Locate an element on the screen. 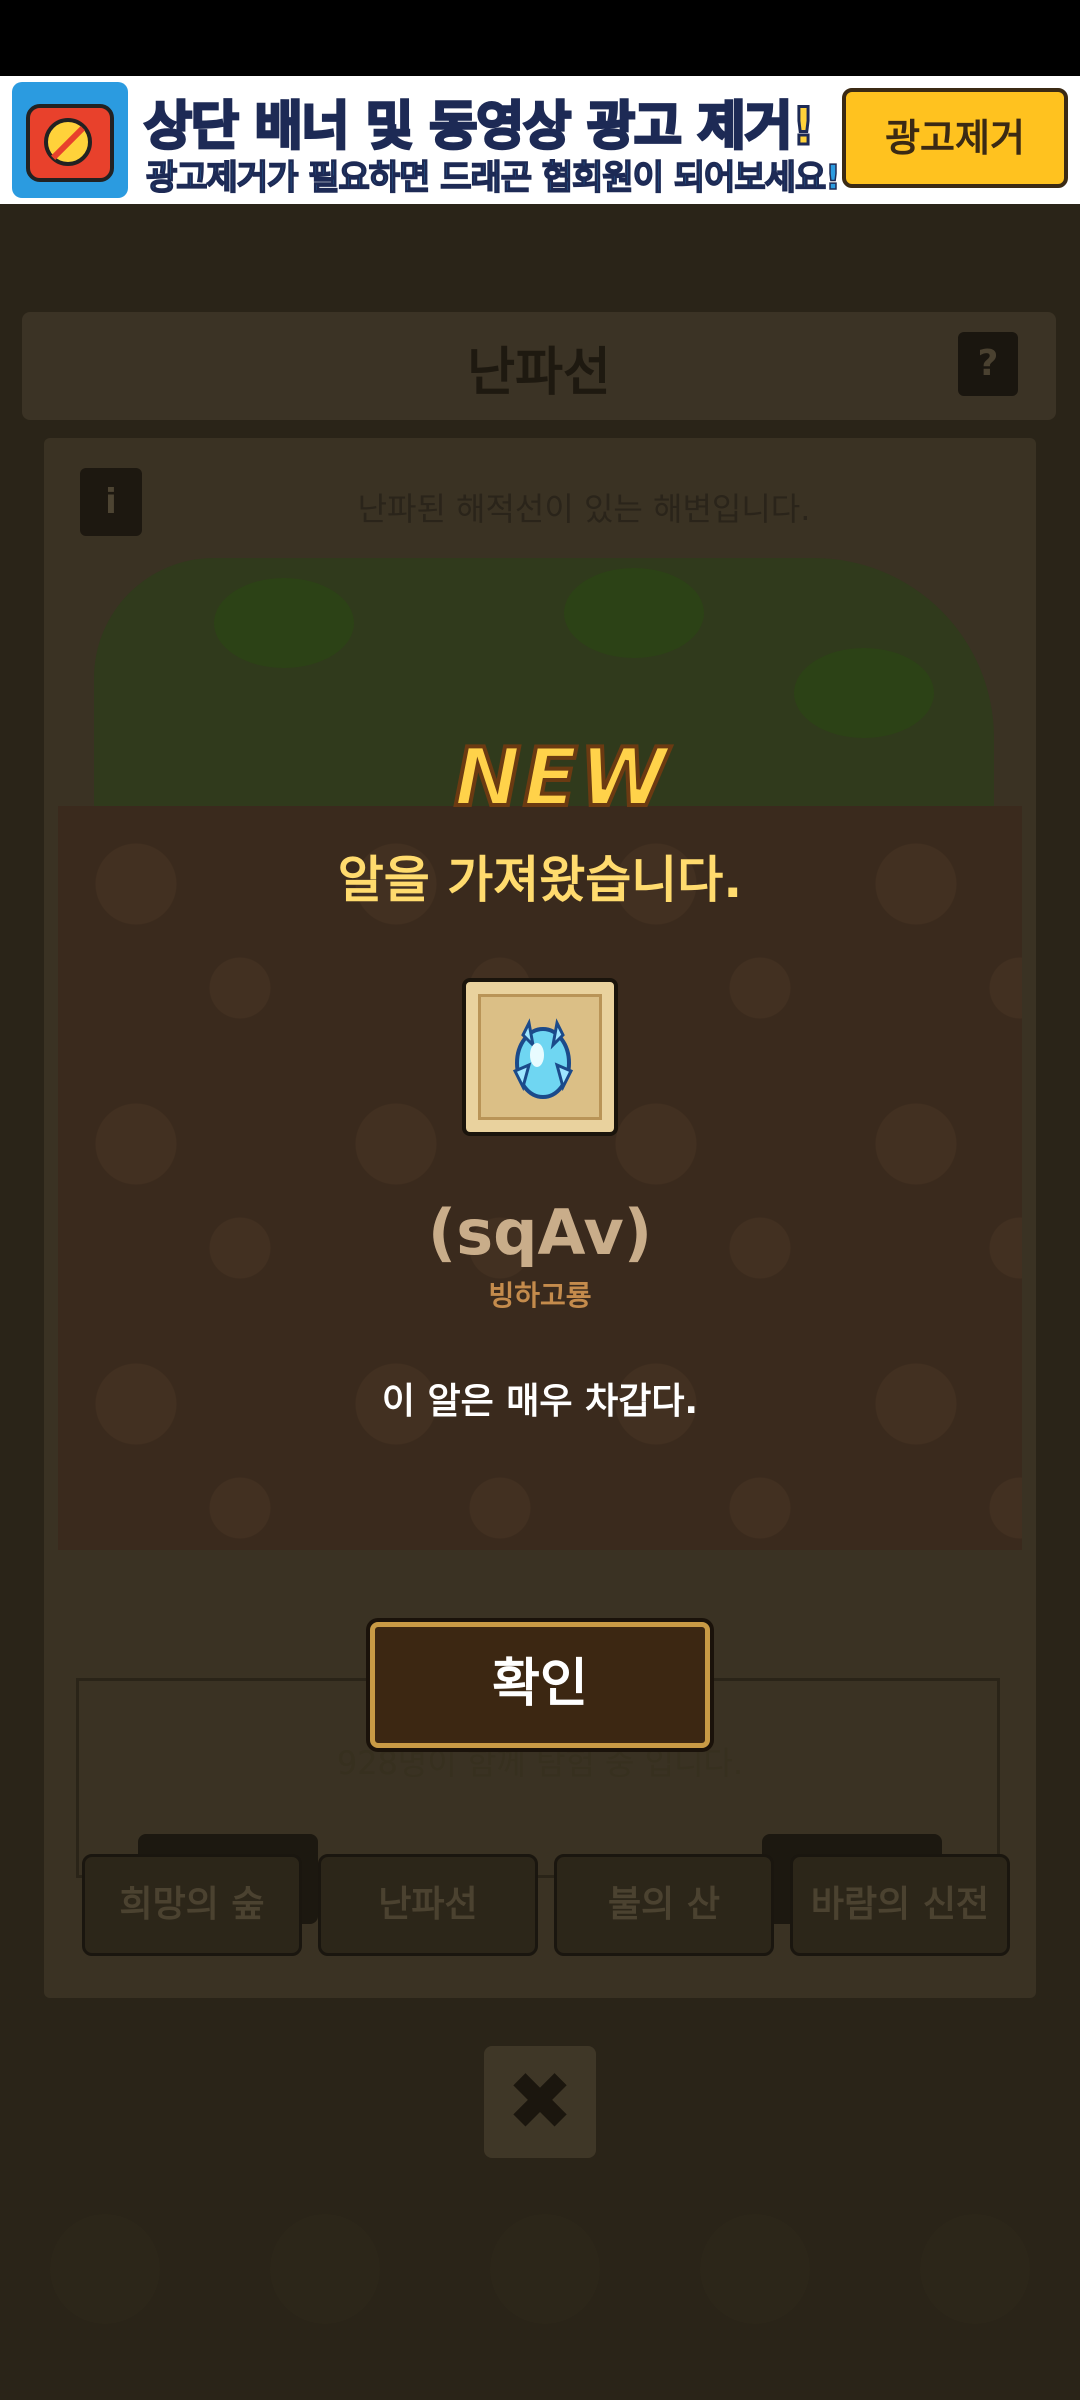 The height and width of the screenshot is (2400, 1080). info-button: i is located at coordinates (111, 502).